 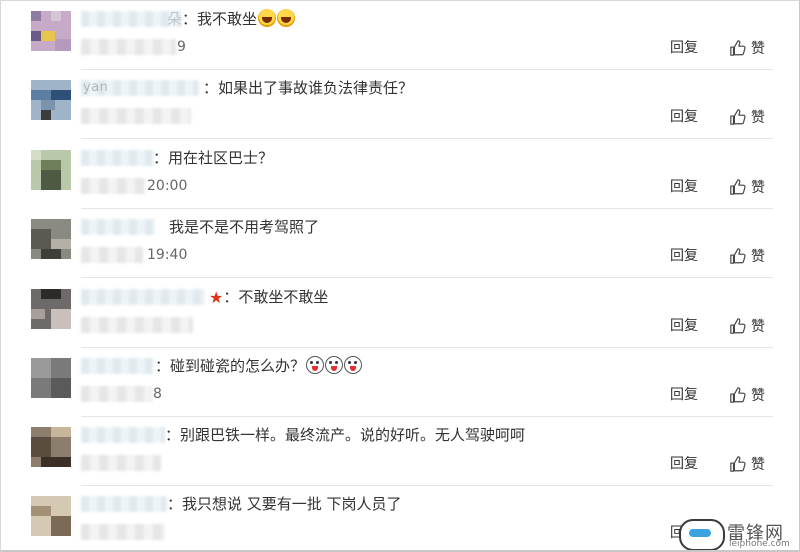 What do you see at coordinates (400, 174) in the screenshot?
I see `comment-item: ：用在社区巴士？ 20:00 回复 赞` at bounding box center [400, 174].